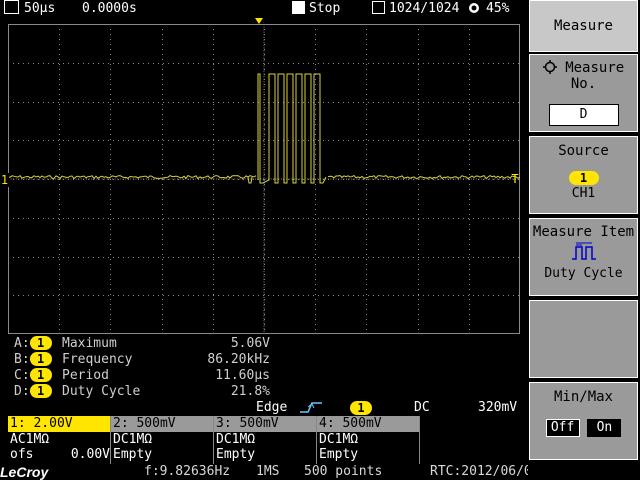 Image resolution: width=640 pixels, height=480 pixels. What do you see at coordinates (268, 471) in the screenshot?
I see `sample-rate: 1MS` at bounding box center [268, 471].